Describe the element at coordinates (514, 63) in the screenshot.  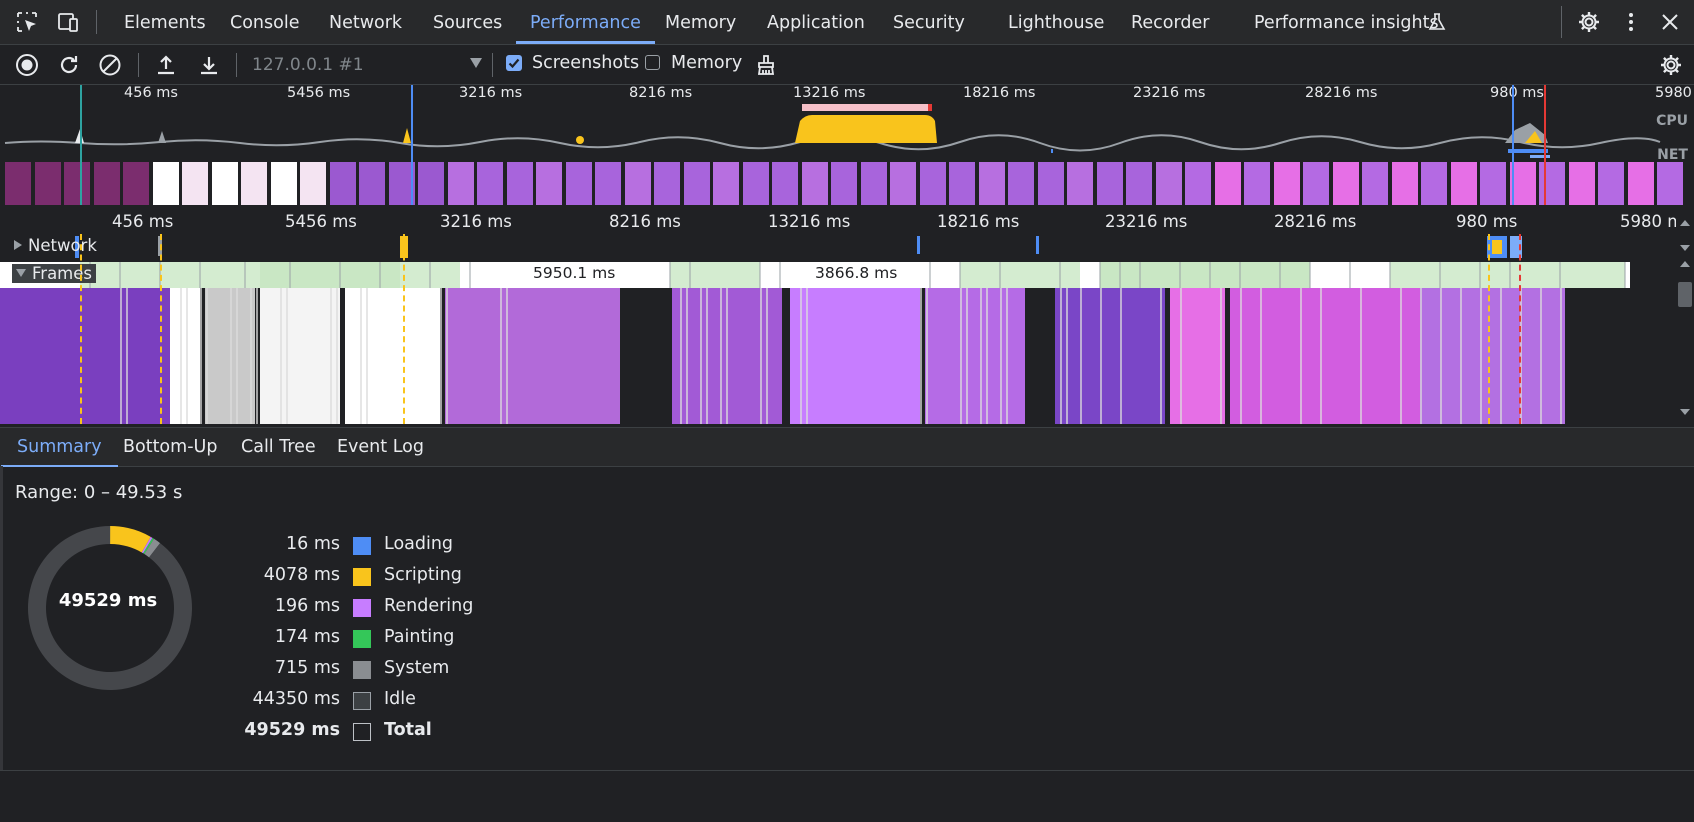
I see `screenshots-checkbox` at that location.